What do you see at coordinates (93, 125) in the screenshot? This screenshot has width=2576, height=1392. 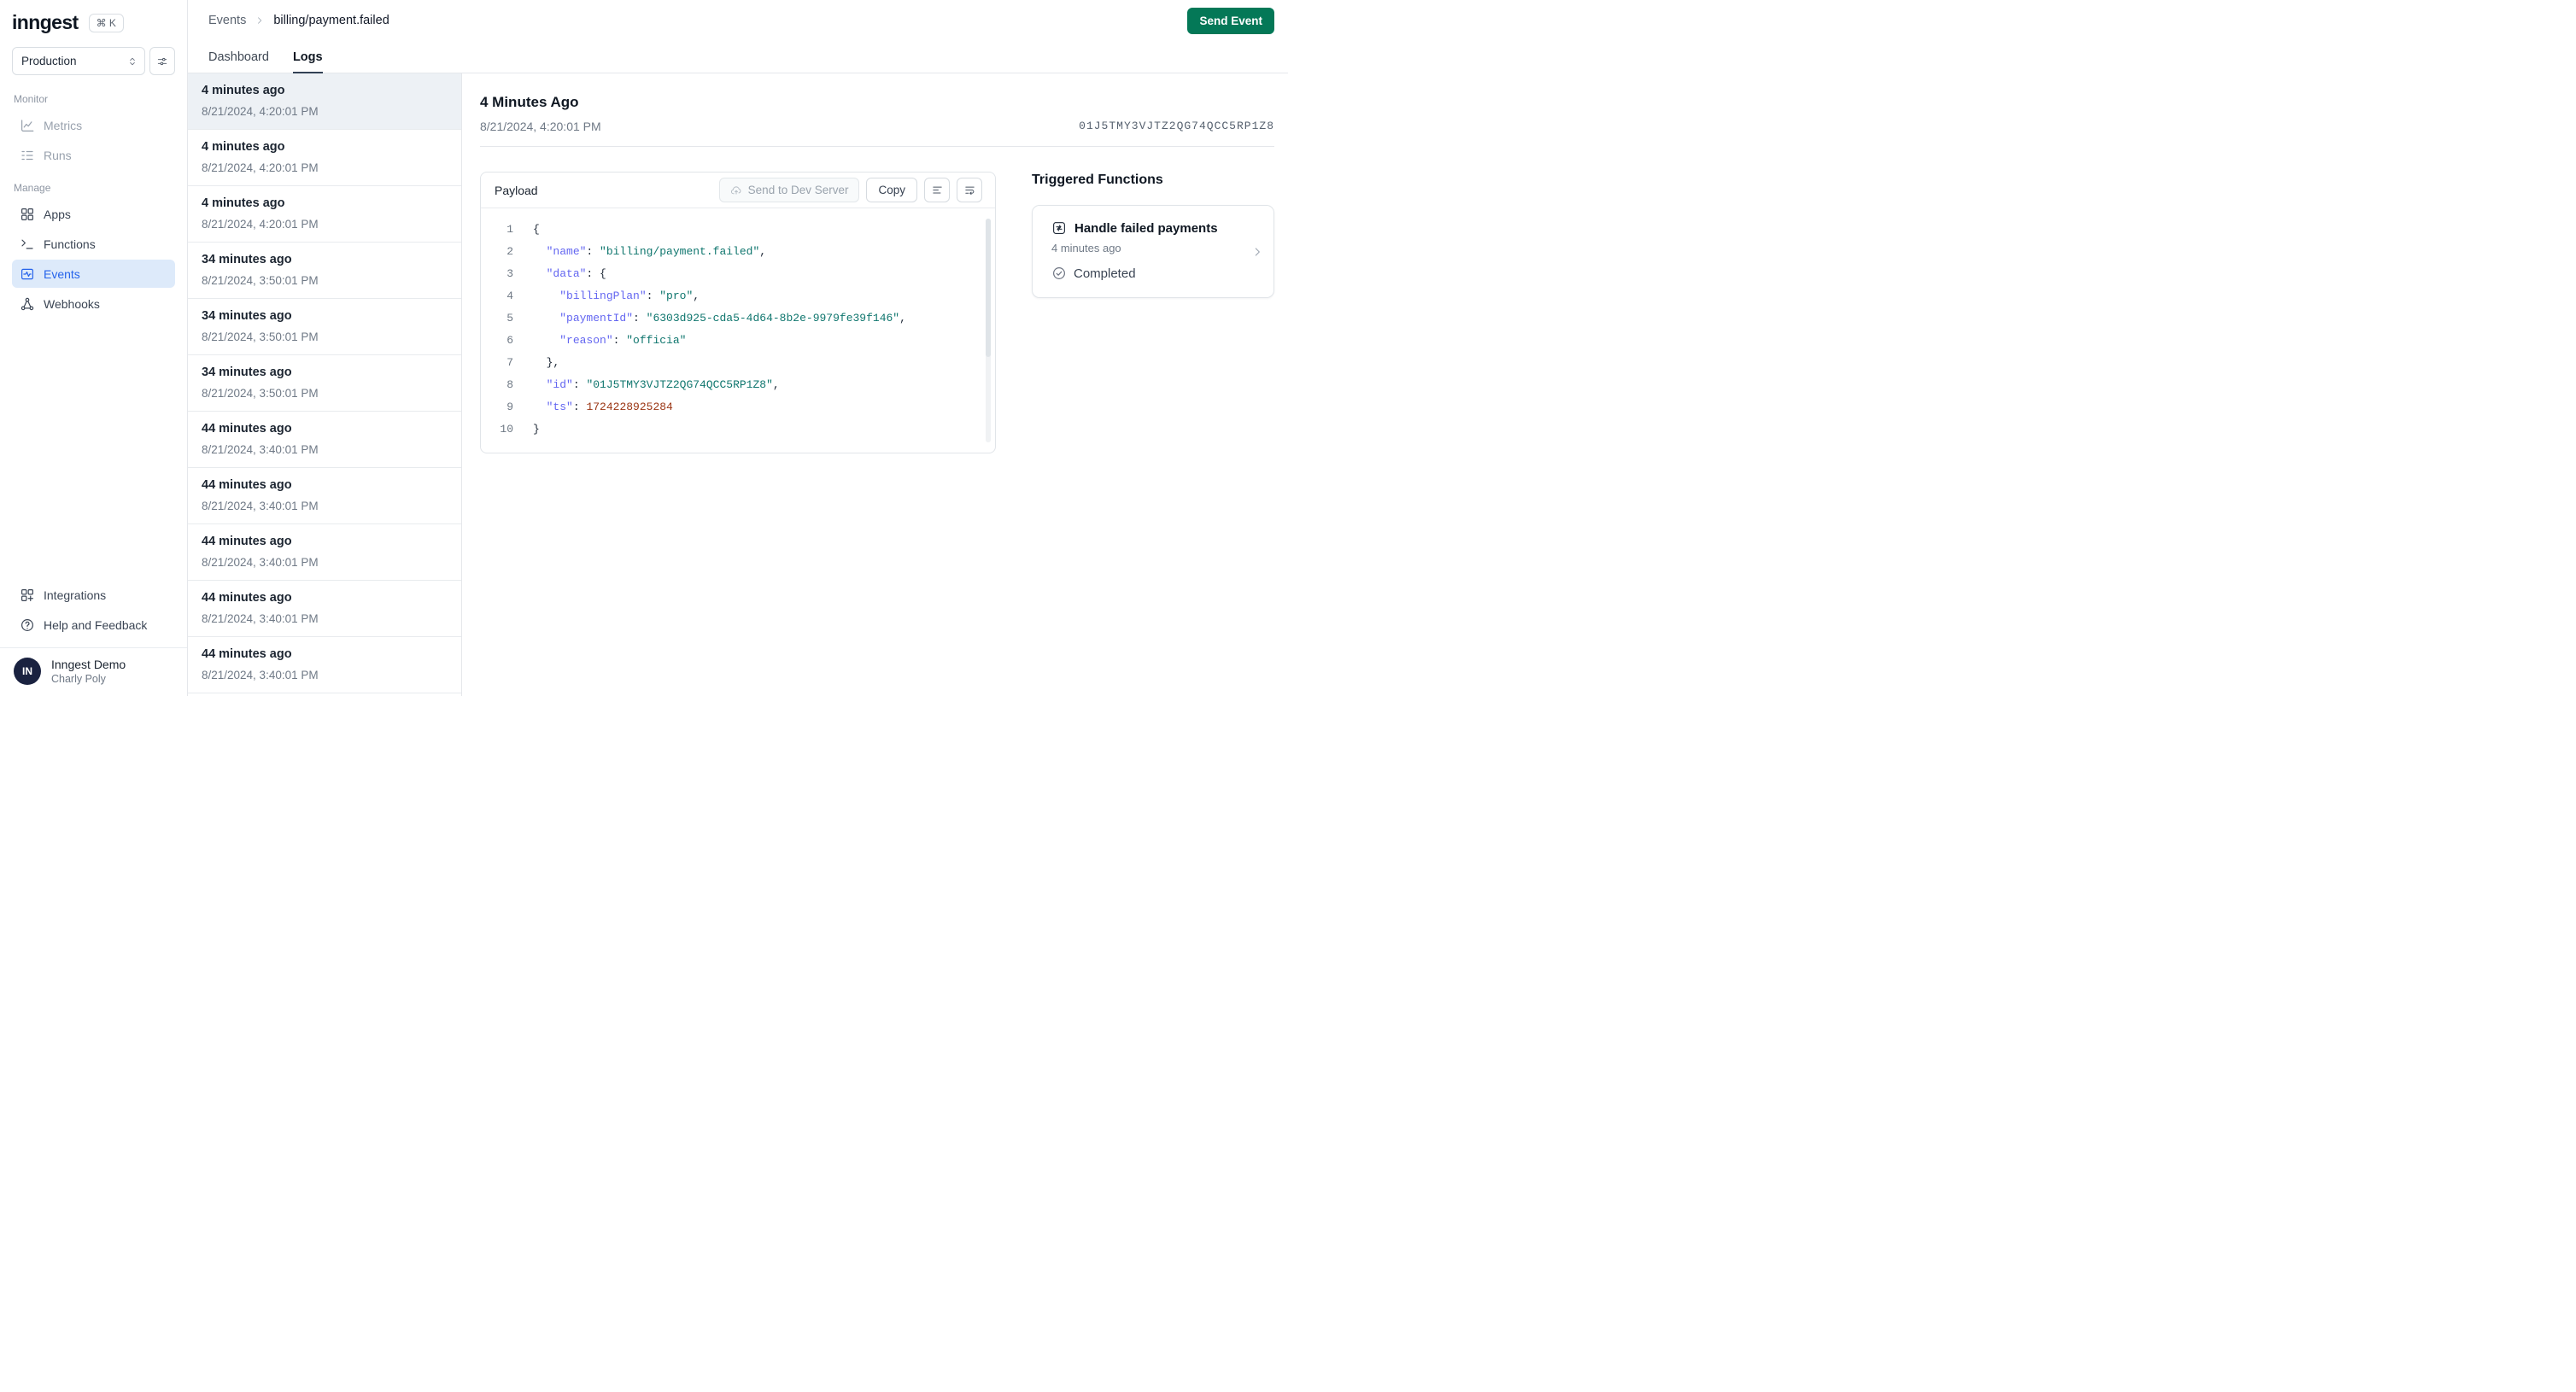 I see `sidebar-item-metrics: Metrics` at bounding box center [93, 125].